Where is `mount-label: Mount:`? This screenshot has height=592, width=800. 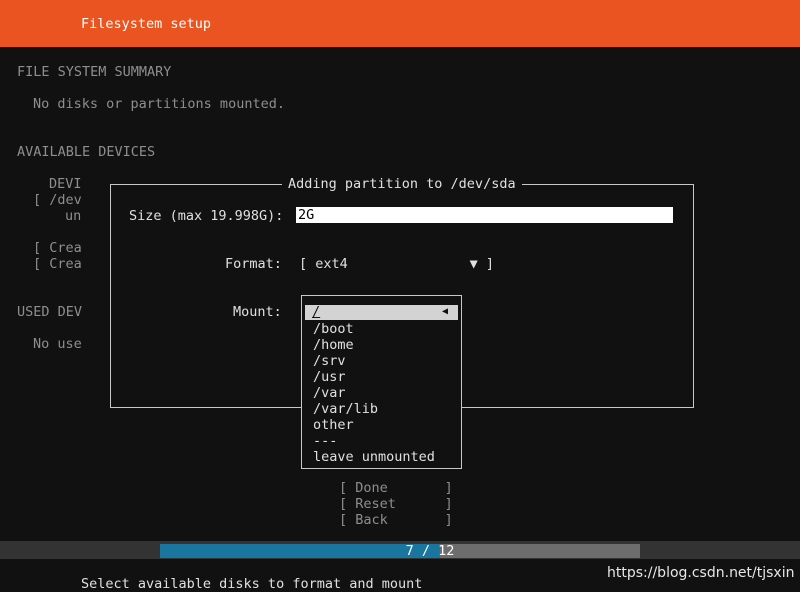 mount-label: Mount: is located at coordinates (257, 312).